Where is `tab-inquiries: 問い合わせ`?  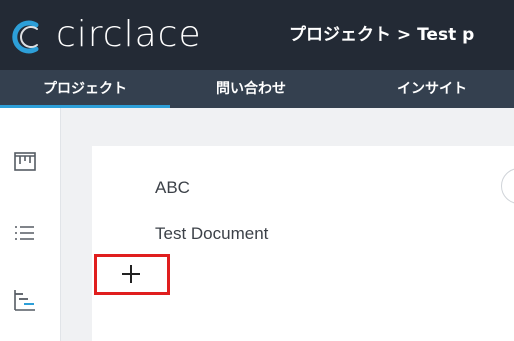 tab-inquiries: 問い合わせ is located at coordinates (251, 89).